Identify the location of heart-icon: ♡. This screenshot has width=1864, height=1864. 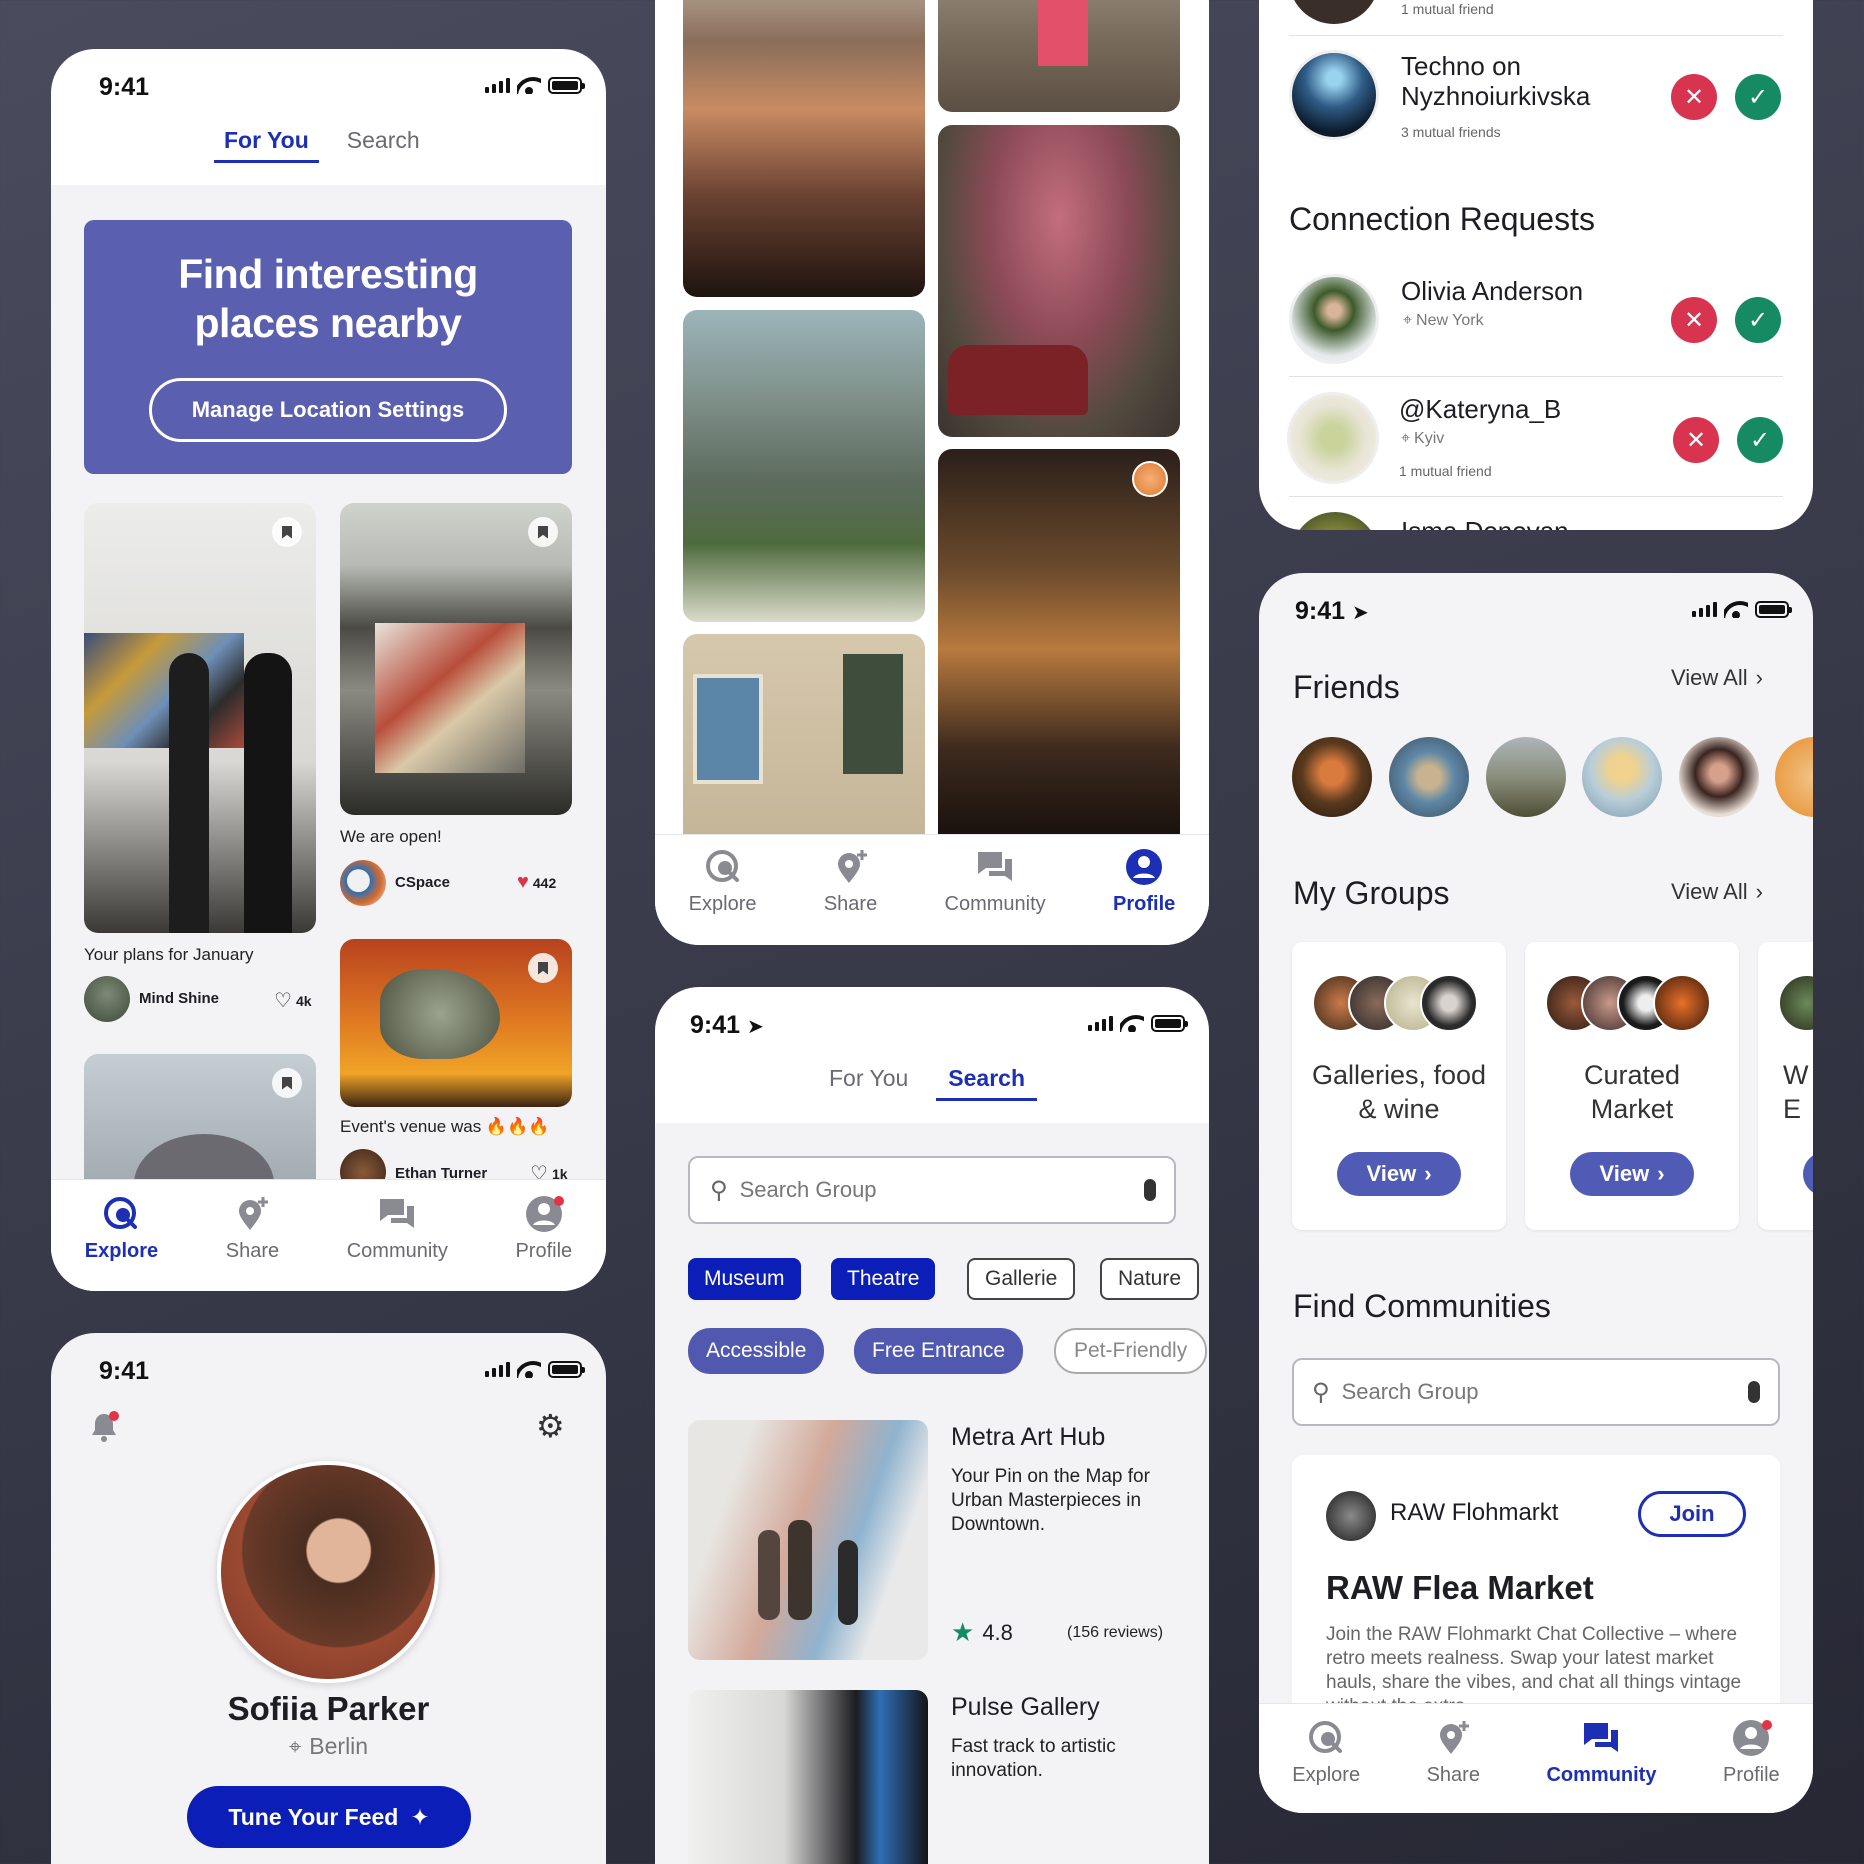
(283, 1000).